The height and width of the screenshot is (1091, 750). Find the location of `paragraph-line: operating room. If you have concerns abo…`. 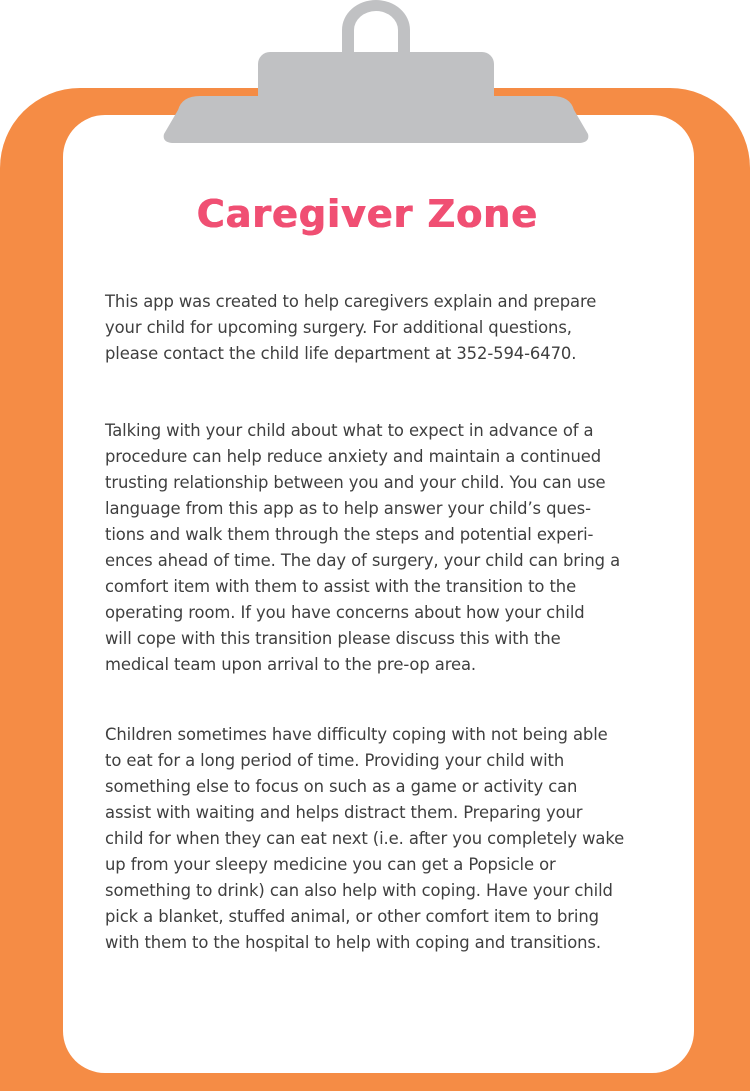

paragraph-line: operating room. If you have concerns abo… is located at coordinates (345, 612).